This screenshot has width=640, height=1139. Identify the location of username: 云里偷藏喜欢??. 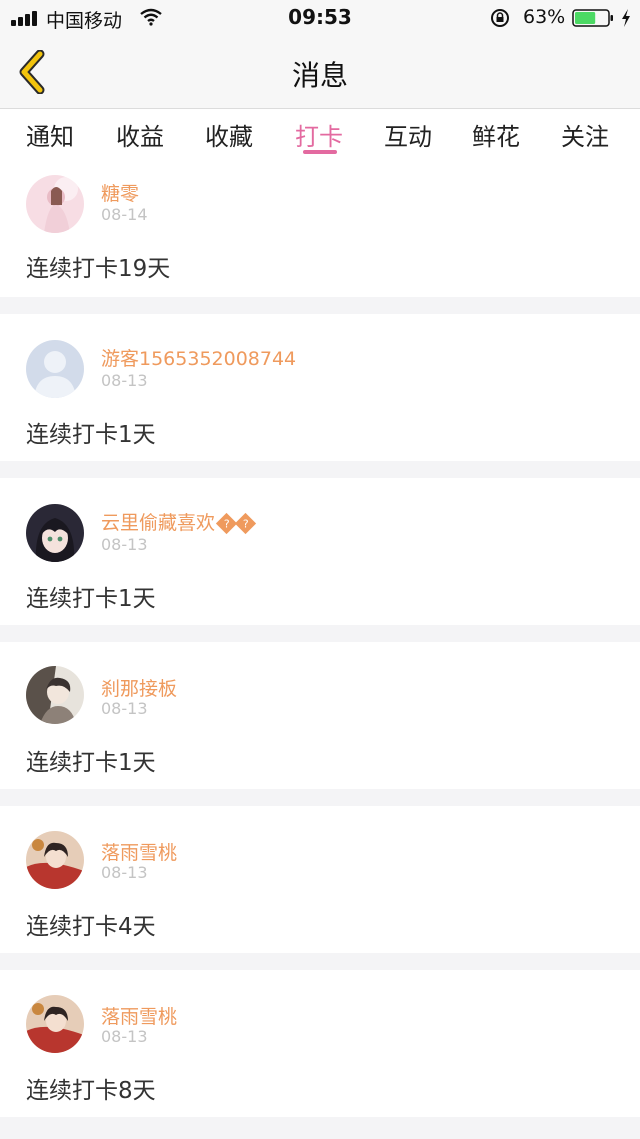
(179, 521).